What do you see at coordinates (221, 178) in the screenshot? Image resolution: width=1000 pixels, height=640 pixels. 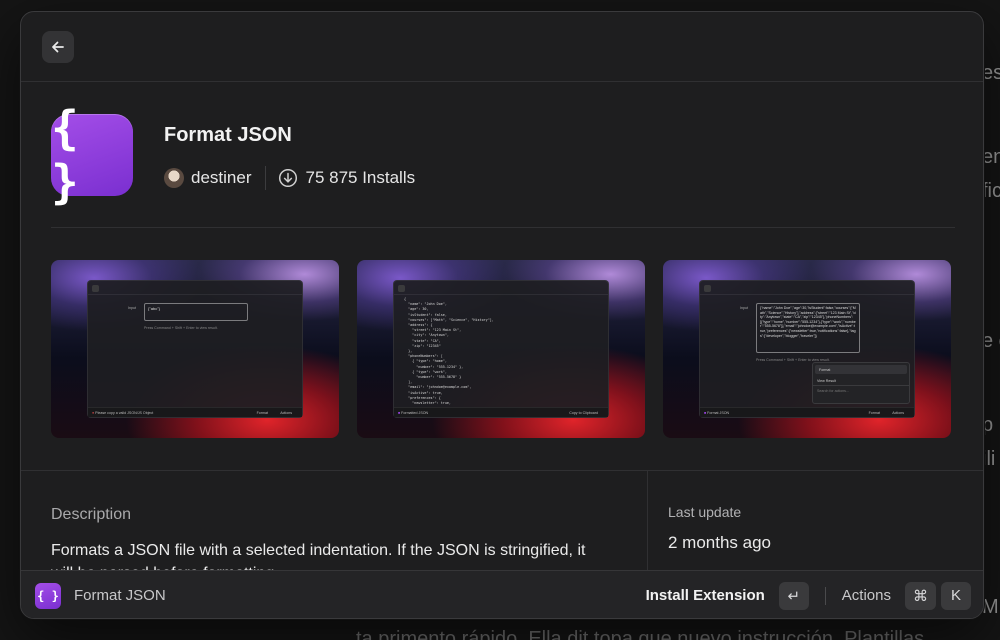 I see `author-name: destiner` at bounding box center [221, 178].